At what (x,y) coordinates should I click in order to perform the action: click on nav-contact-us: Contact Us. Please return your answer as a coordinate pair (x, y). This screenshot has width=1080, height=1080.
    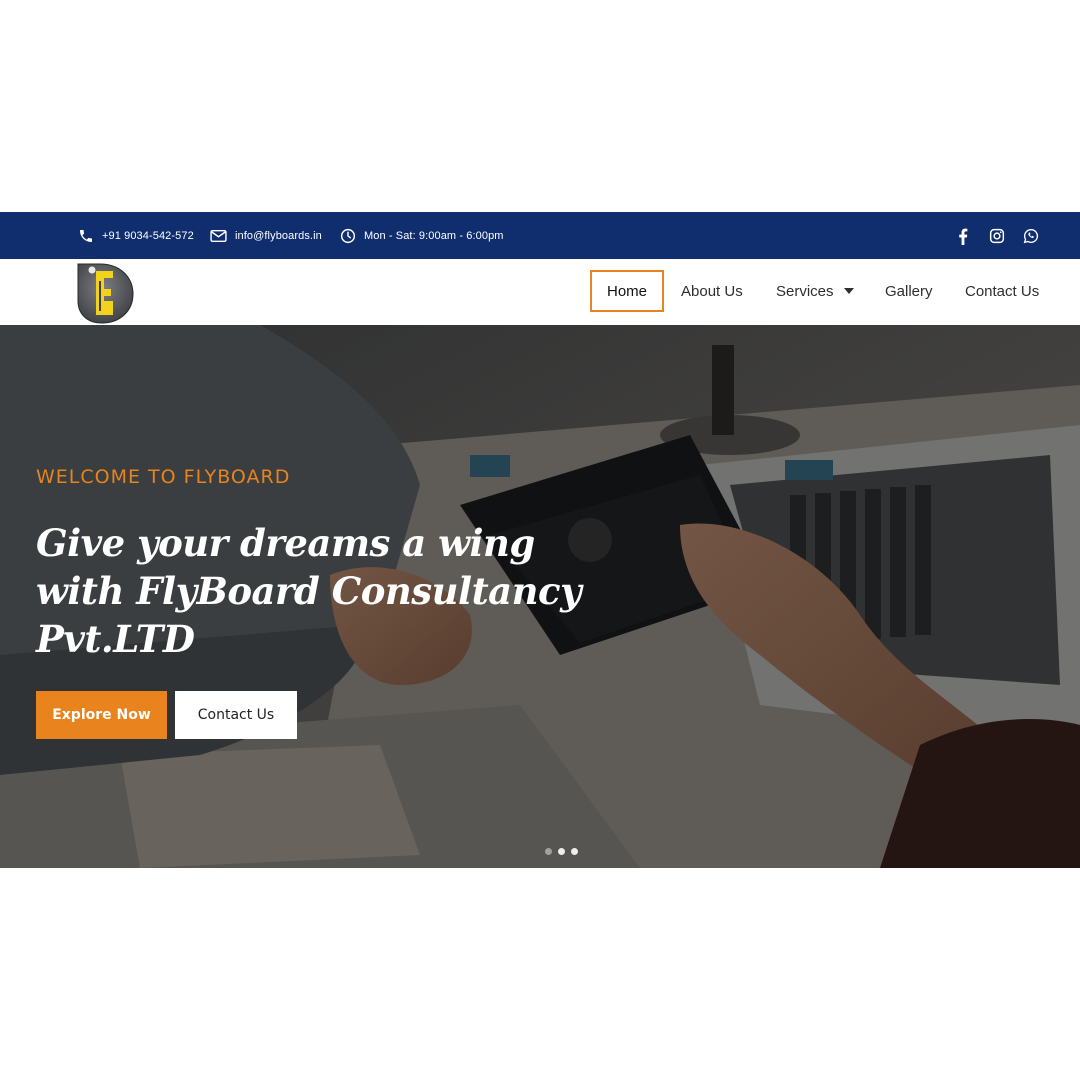
    Looking at the image, I should click on (1002, 291).